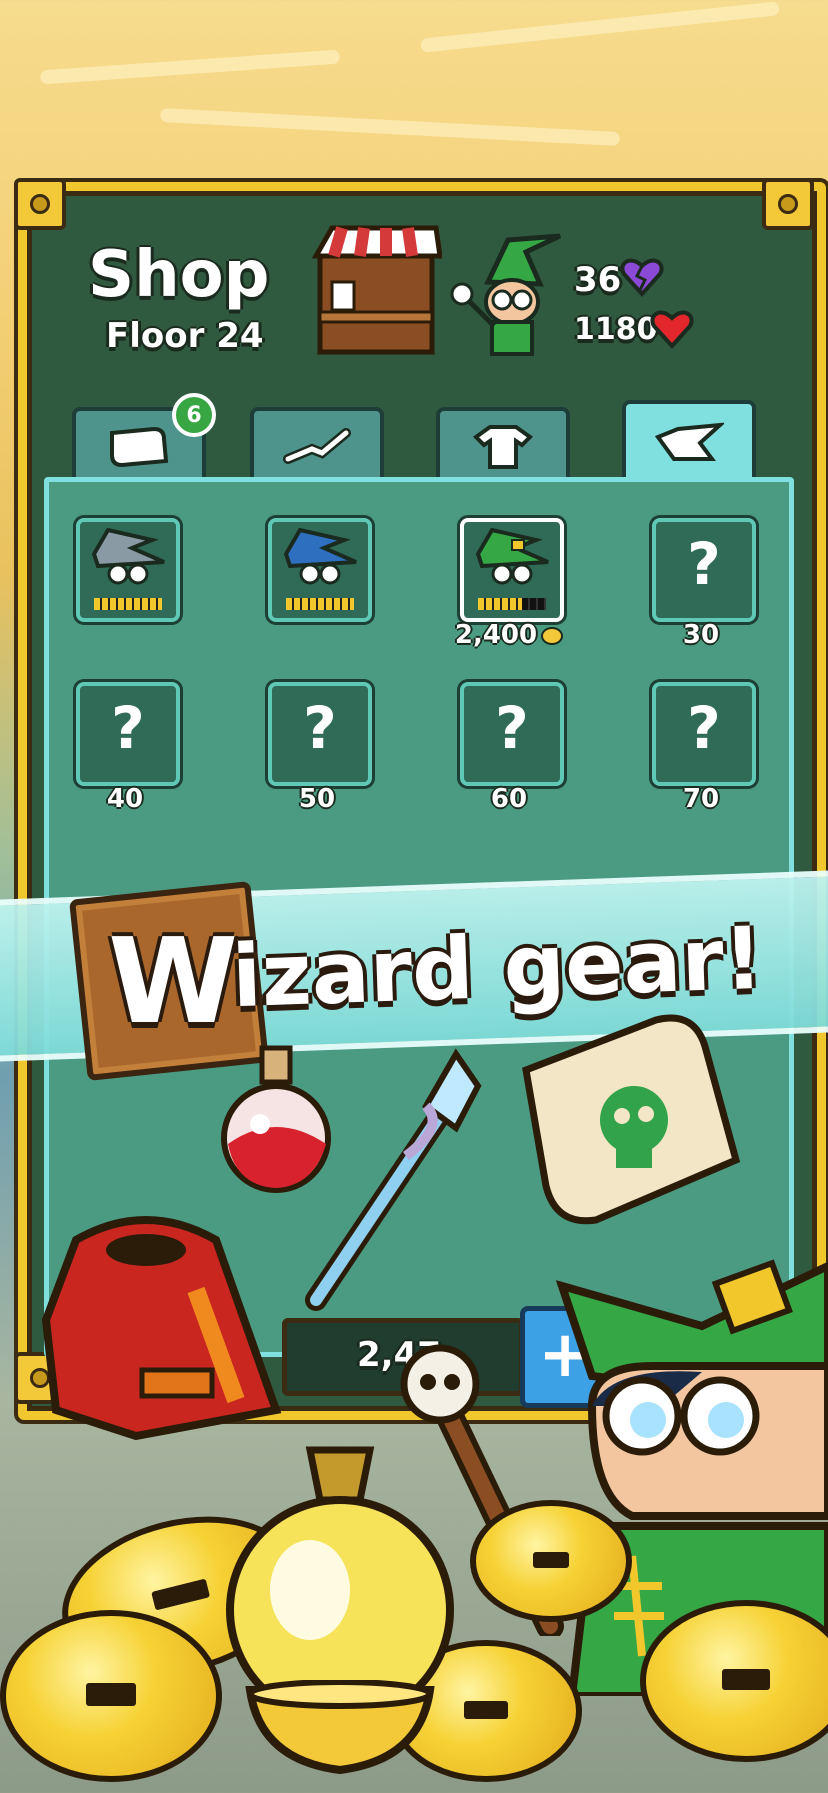 The width and height of the screenshot is (828, 1793). I want to click on wizard-shopkeeper-icon, so click(506, 294).